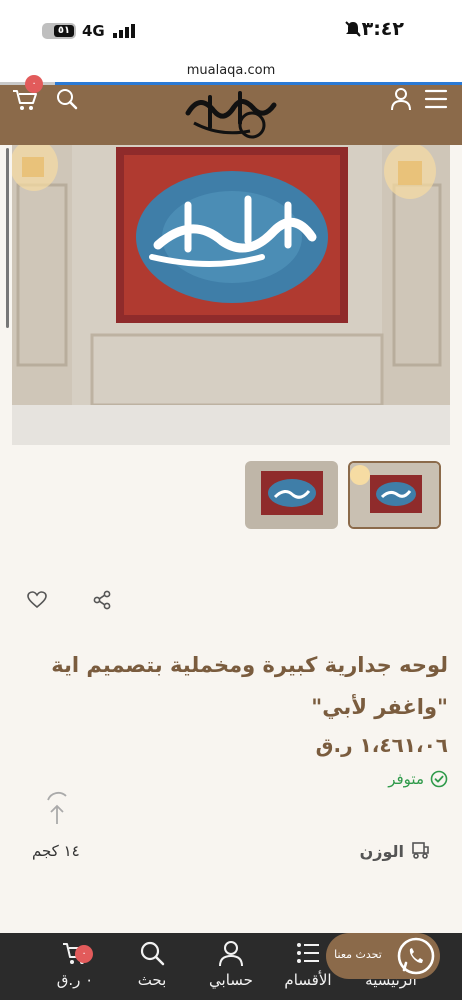 This screenshot has height=1000, width=462. What do you see at coordinates (57, 808) in the screenshot?
I see `scroll-to-top-icon` at bounding box center [57, 808].